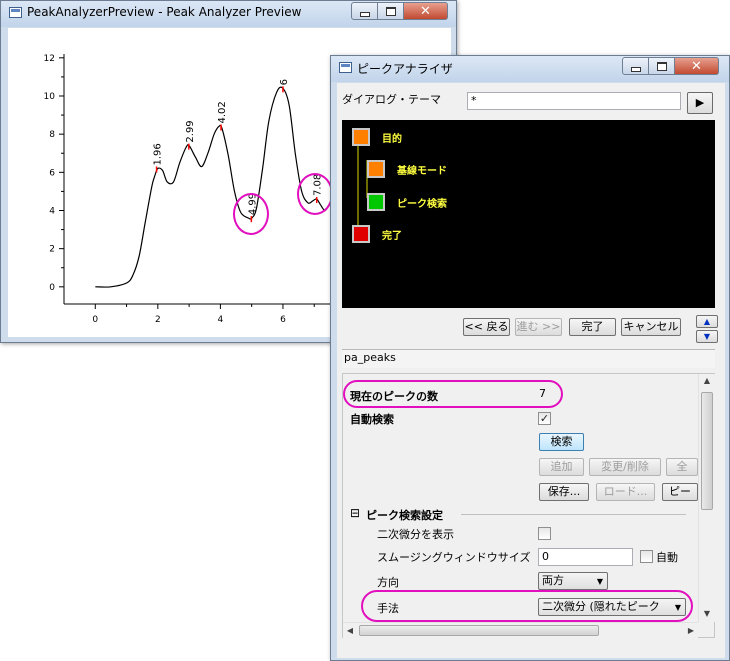 The image size is (730, 661). What do you see at coordinates (625, 467) in the screenshot?
I see `modify-delete-button: 変更/削除` at bounding box center [625, 467].